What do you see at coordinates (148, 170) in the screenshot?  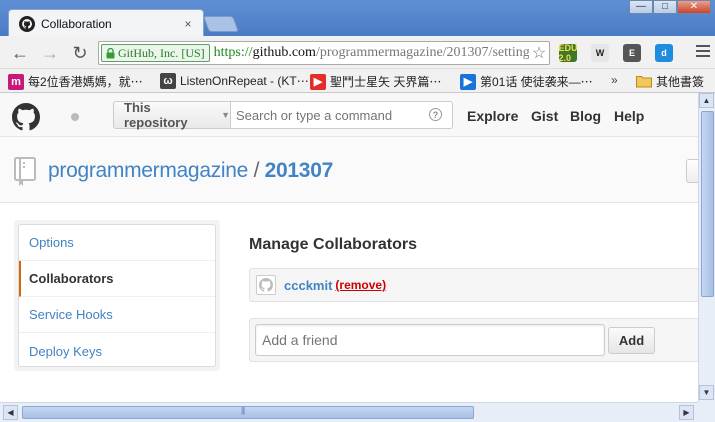 I see `repo-owner-link: programmermagazine` at bounding box center [148, 170].